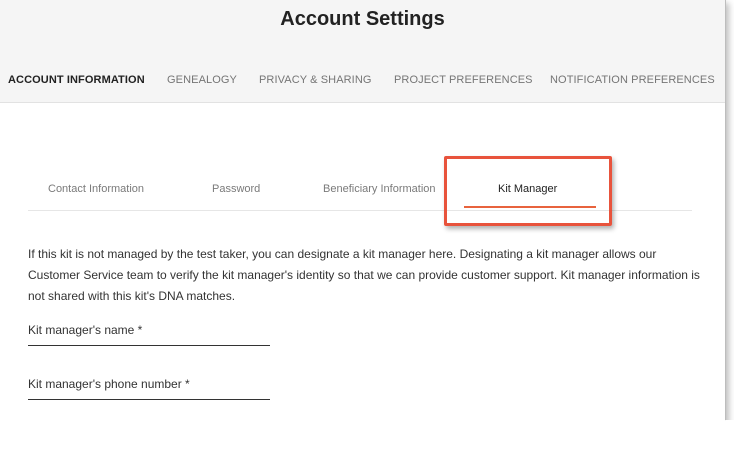 Image resolution: width=734 pixels, height=450 pixels. I want to click on tab-privacy-sharing: Privacy & Sharing, so click(315, 80).